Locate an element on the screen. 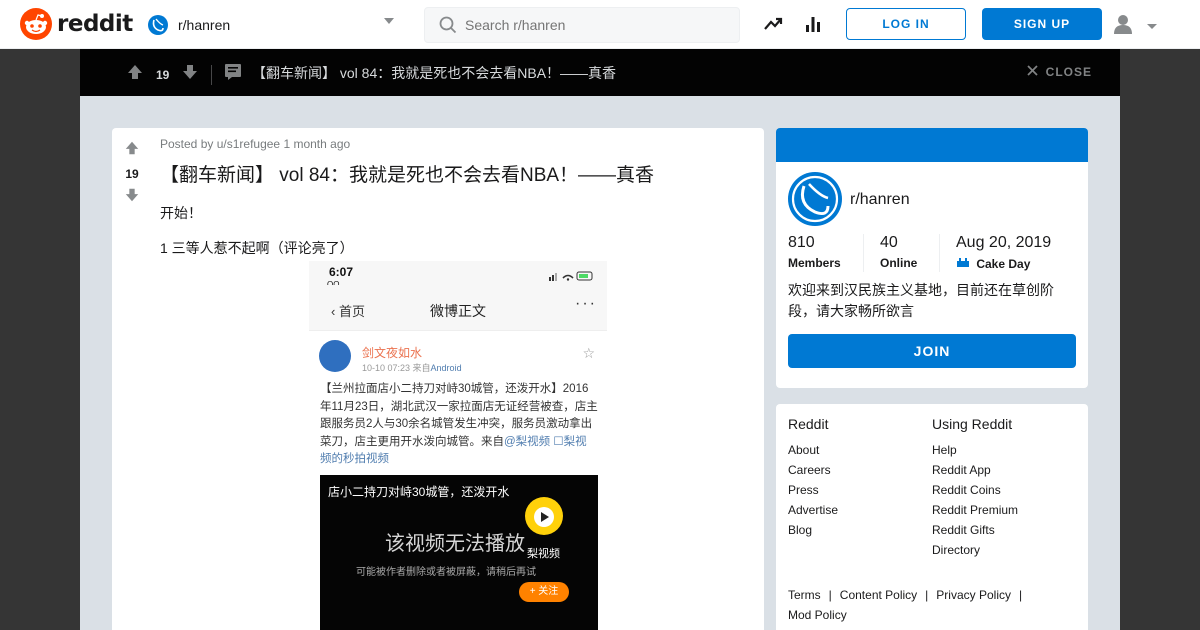  cake-day-stat: Aug 20, 2019 Cake Day is located at coordinates (1003, 252).